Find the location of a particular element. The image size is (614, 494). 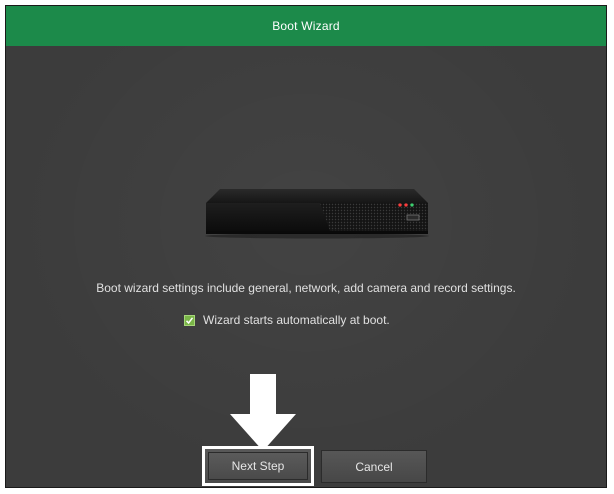

autostart-label: Wizard starts automatically at boot. is located at coordinates (296, 320).